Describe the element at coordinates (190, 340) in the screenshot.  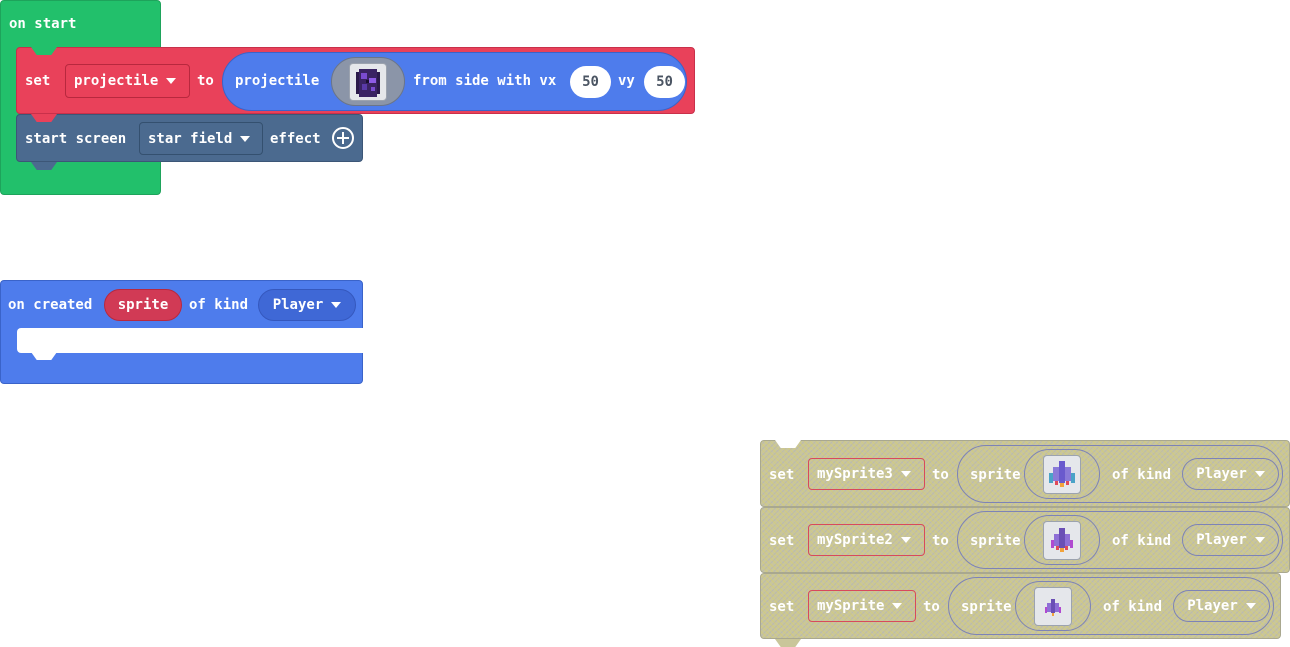
I see `statement-slot` at that location.